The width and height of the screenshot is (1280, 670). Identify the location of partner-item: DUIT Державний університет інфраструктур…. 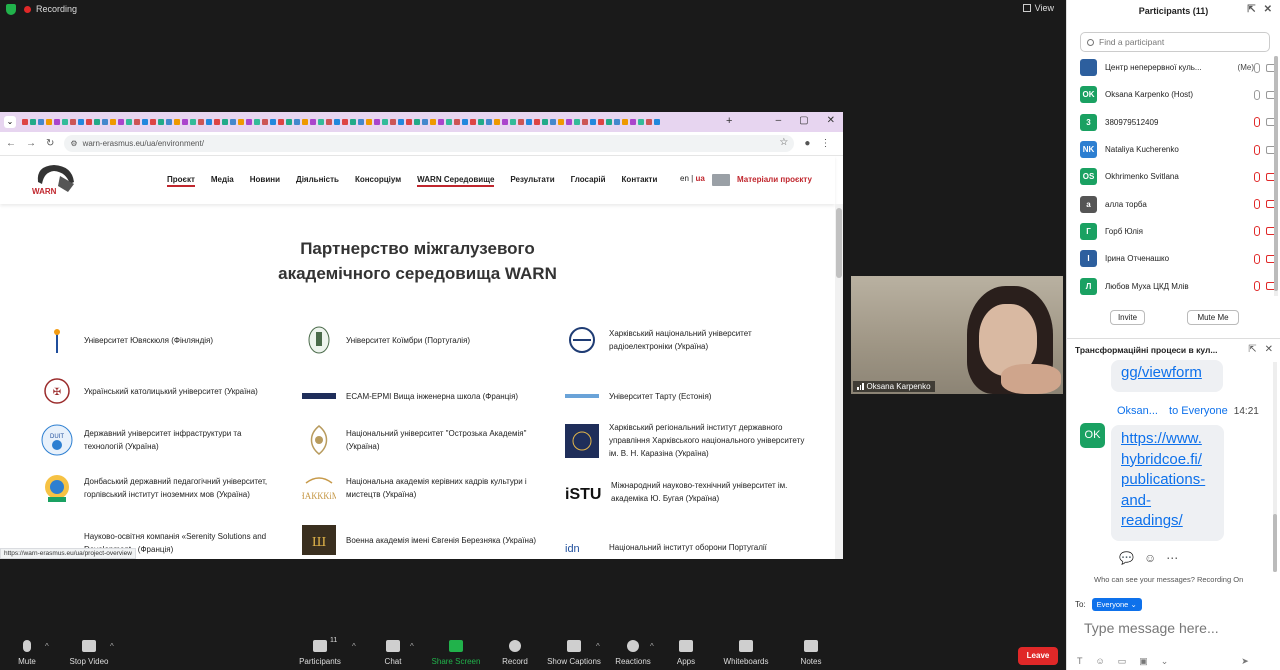
(155, 440).